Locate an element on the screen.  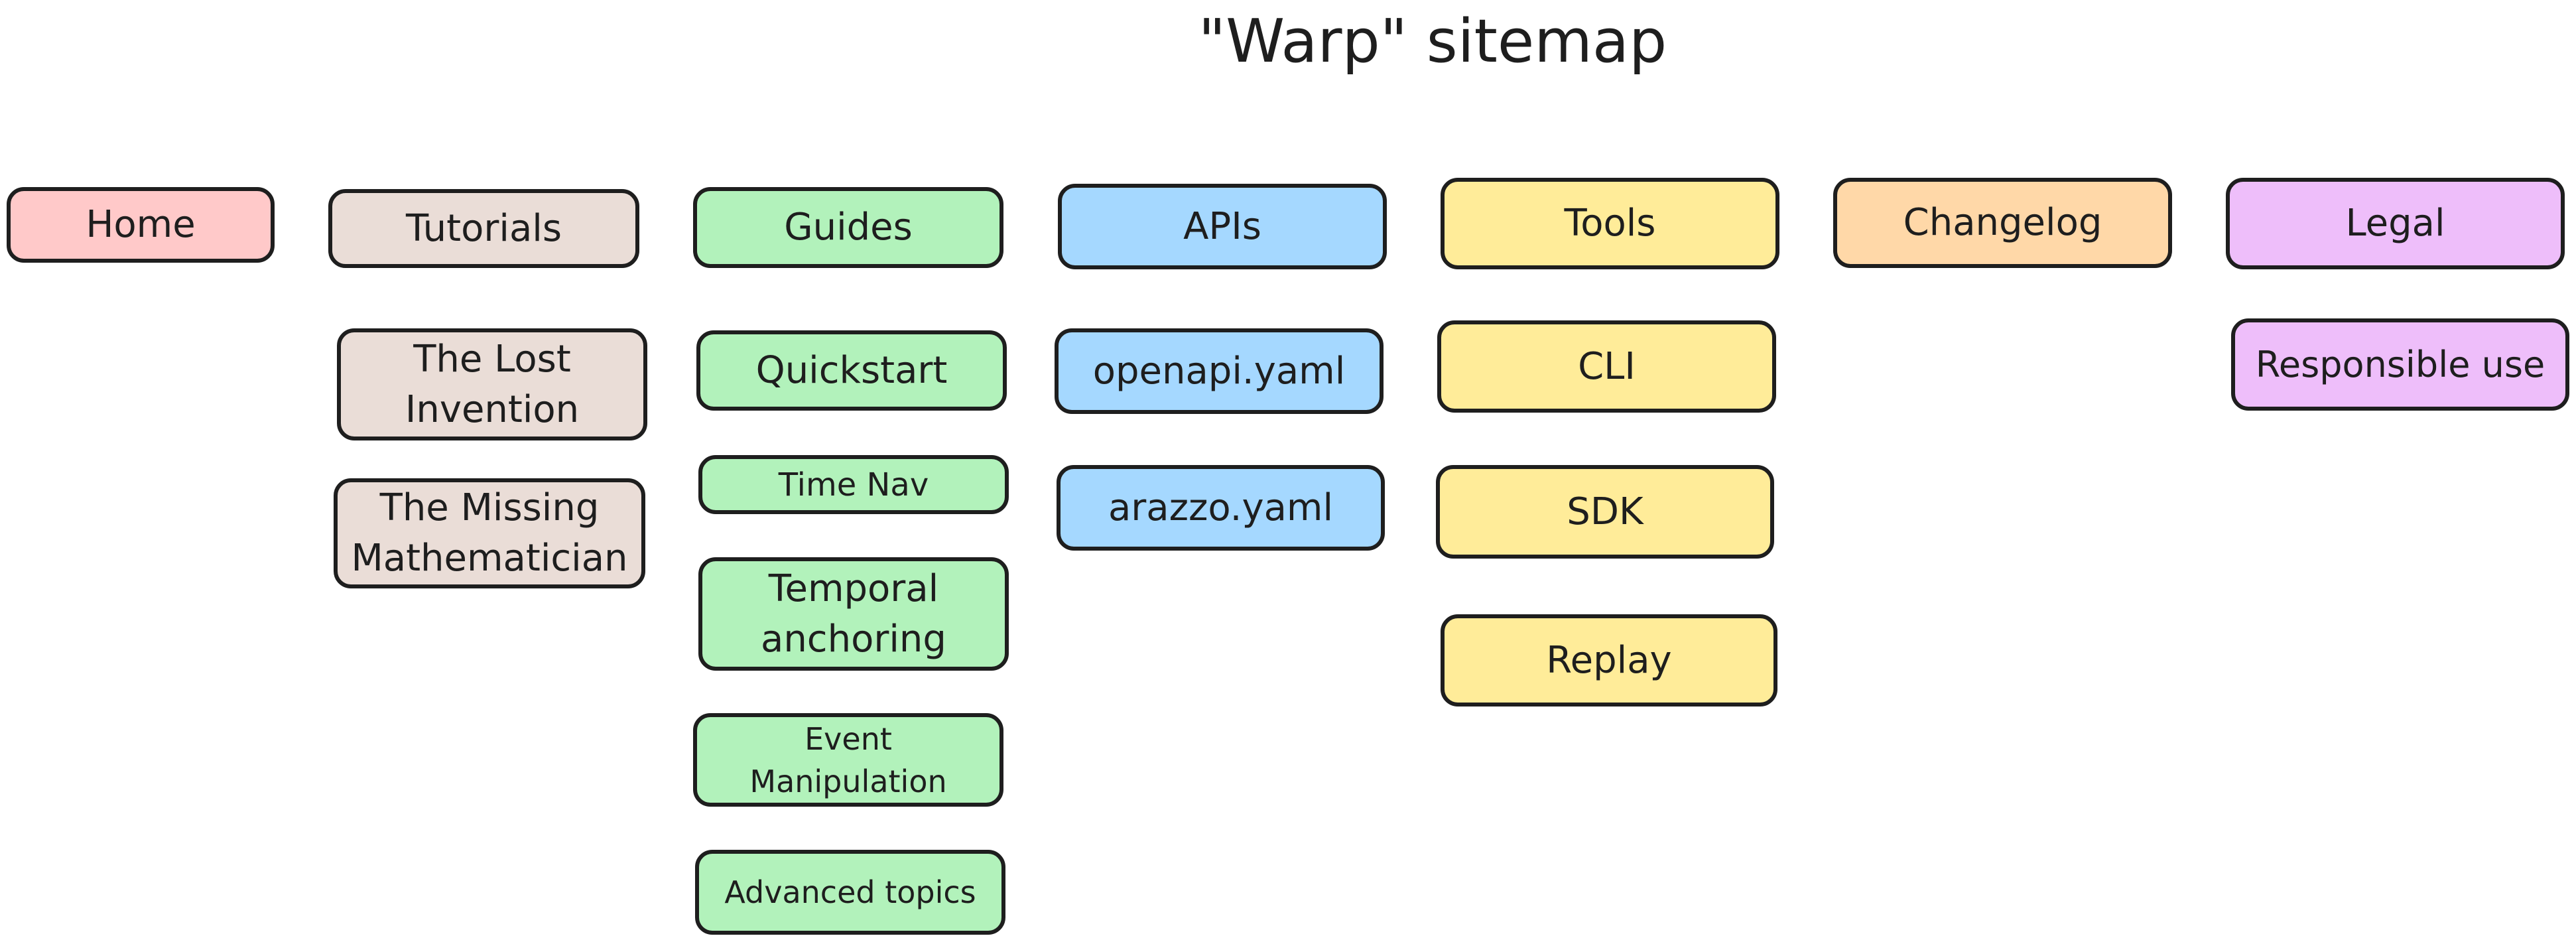
node-label: SDK is located at coordinates (1605, 512).